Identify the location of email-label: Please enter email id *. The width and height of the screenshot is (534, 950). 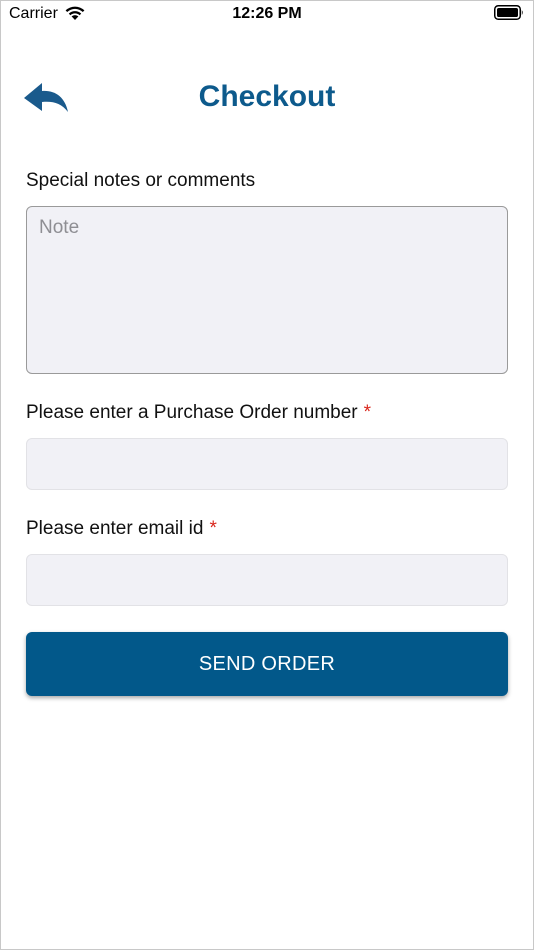
(121, 529).